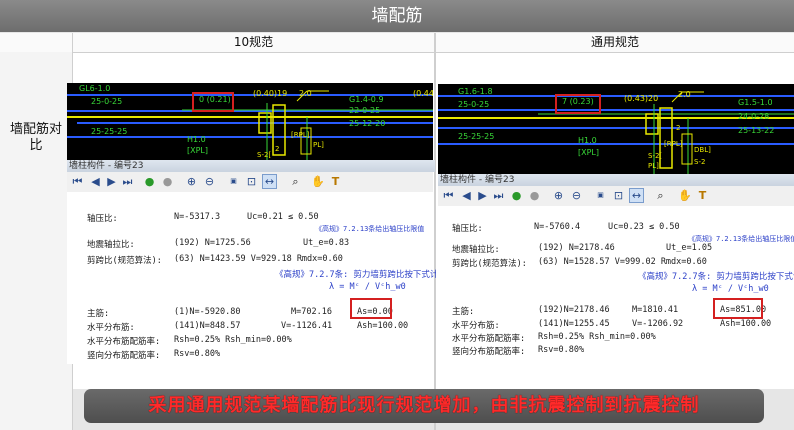  Describe the element at coordinates (644, 227) in the screenshot. I see `doc-value: Uc=0.23 ≤ 0.50` at that location.